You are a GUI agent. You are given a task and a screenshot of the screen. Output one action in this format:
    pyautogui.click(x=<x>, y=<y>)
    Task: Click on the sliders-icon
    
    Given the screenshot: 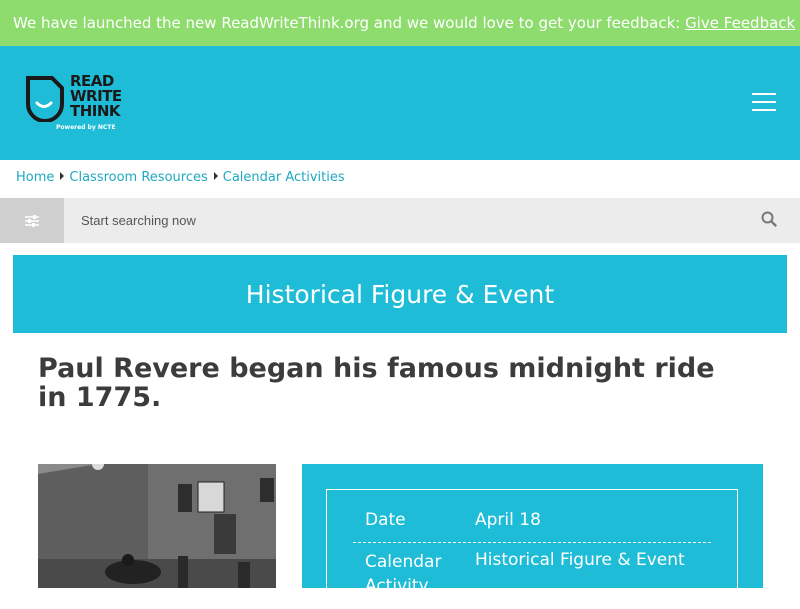 What is the action you would take?
    pyautogui.click(x=32, y=220)
    